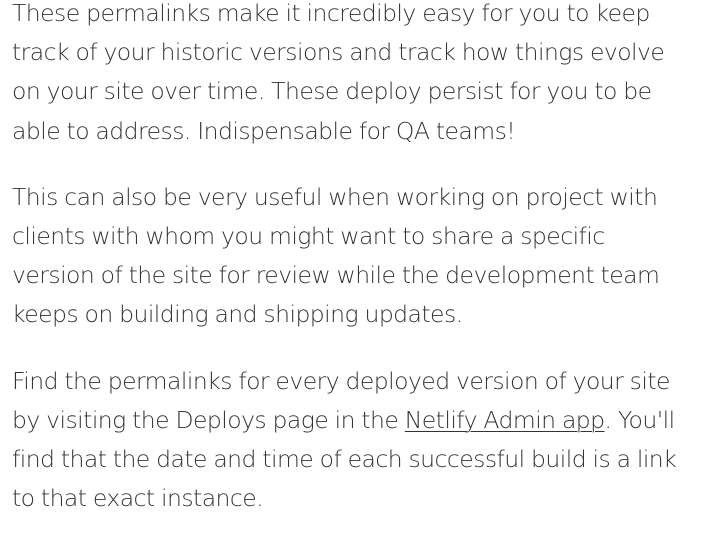 This screenshot has height=545, width=727. Describe the element at coordinates (640, 419) in the screenshot. I see `text-after-link: . You'll` at that location.